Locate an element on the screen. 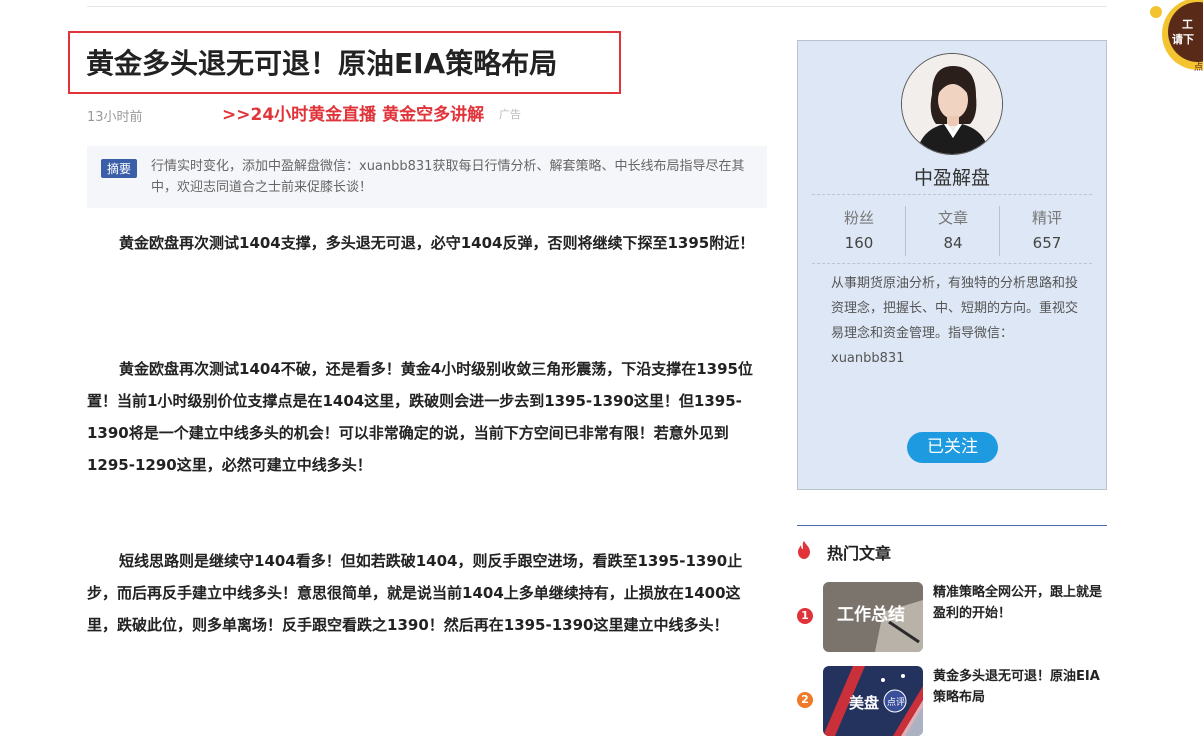  thumbnail-image: 工作总结 is located at coordinates (873, 617).